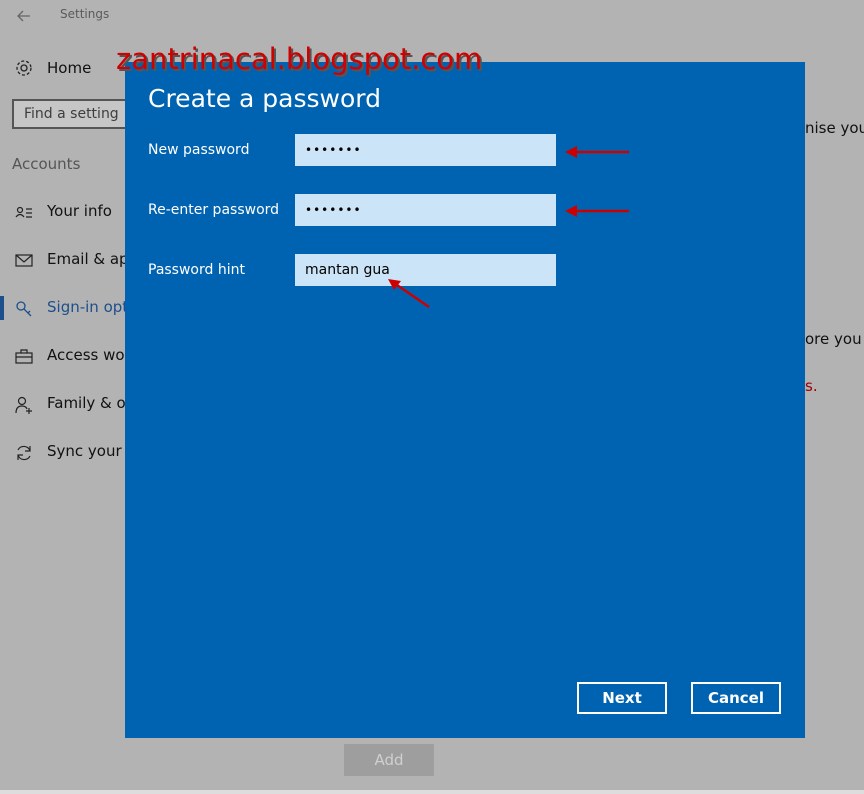  Describe the element at coordinates (425, 150) in the screenshot. I see `new-password-input` at that location.